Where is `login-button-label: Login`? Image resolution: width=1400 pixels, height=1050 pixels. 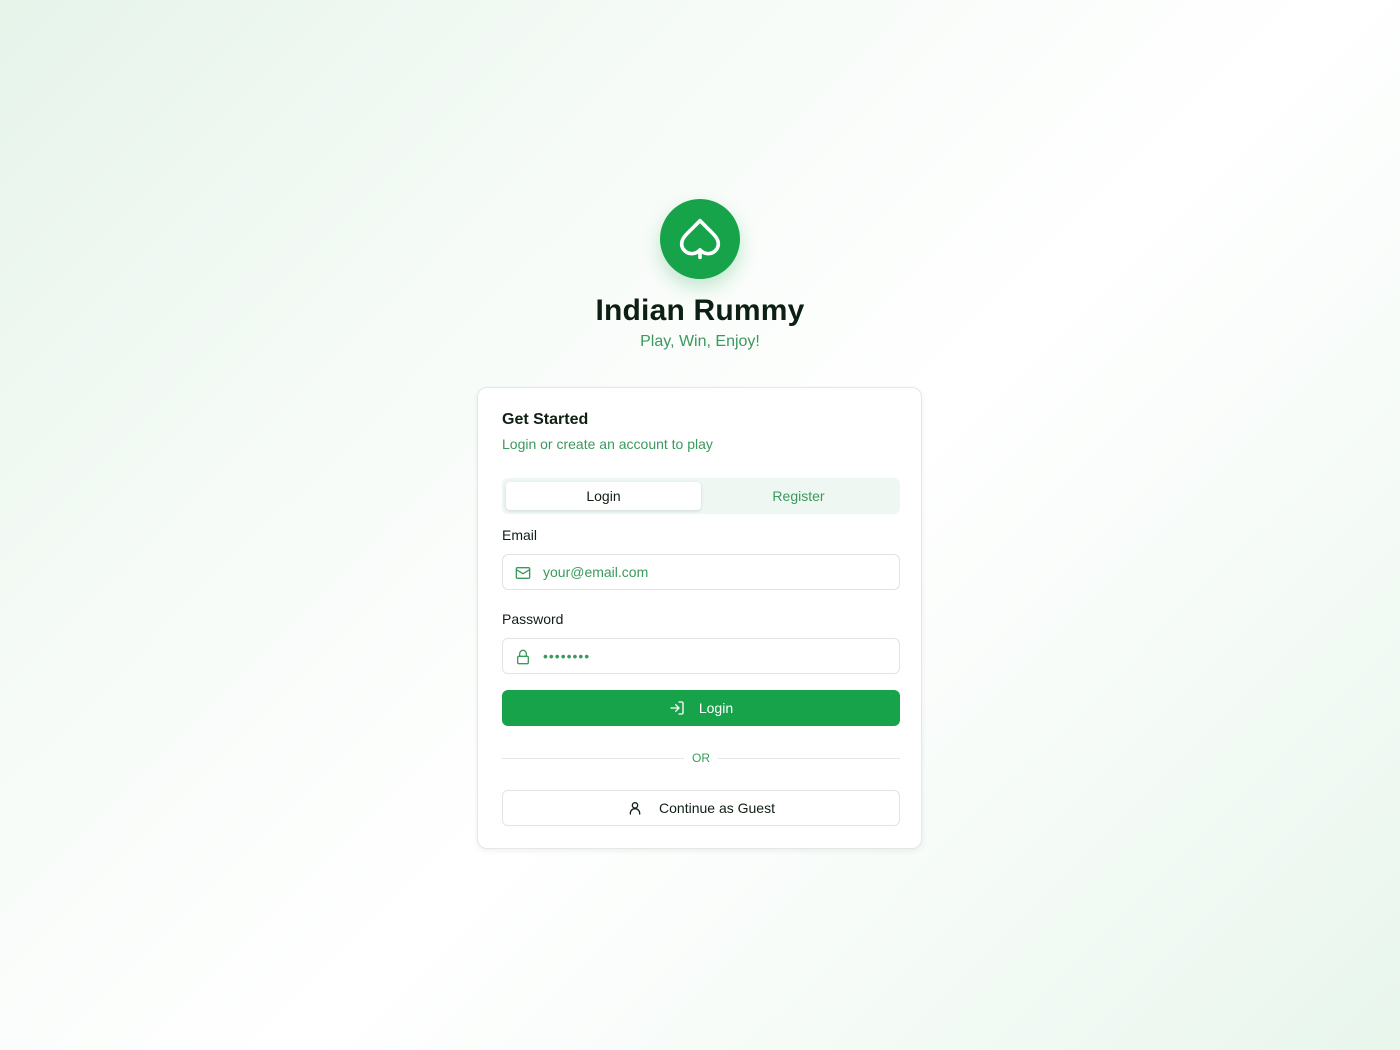 login-button-label: Login is located at coordinates (716, 708).